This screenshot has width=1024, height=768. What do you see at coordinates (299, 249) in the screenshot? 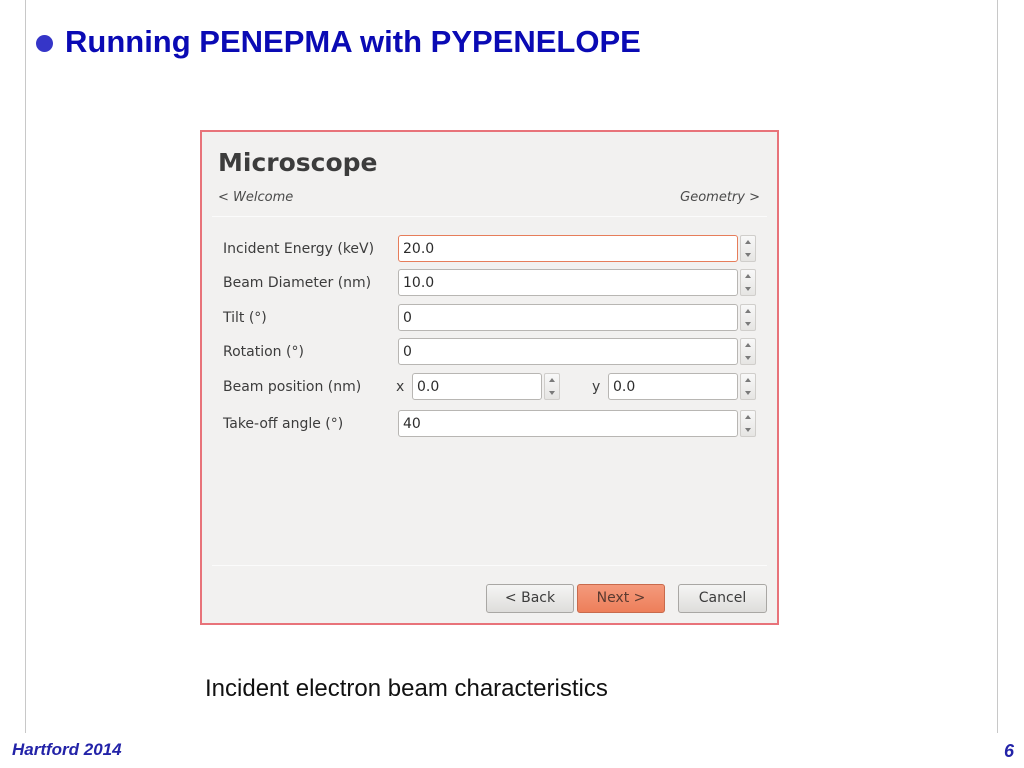
I see `incident-energy-label: Incident Energy (keV)` at bounding box center [299, 249].